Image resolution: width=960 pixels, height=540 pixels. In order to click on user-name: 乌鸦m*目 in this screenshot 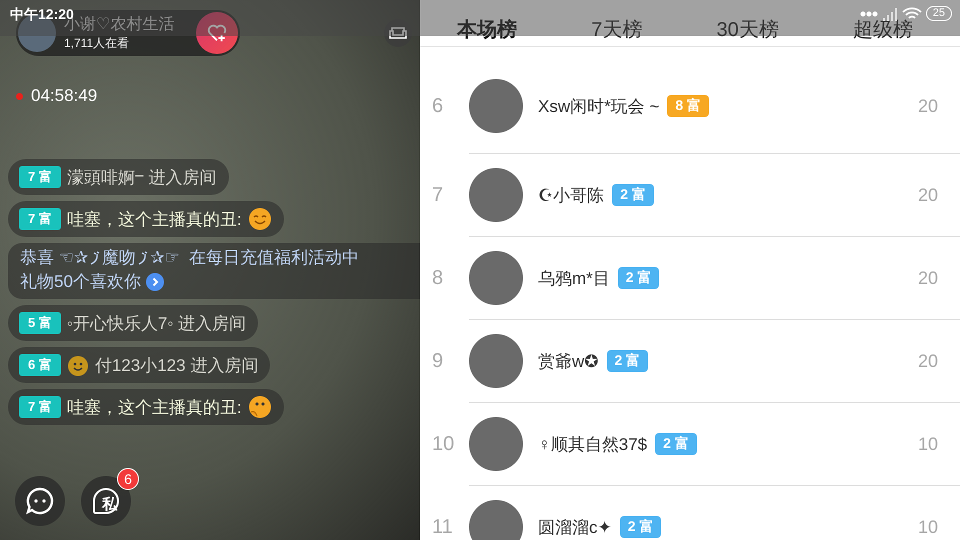, I will do `click(574, 279)`.